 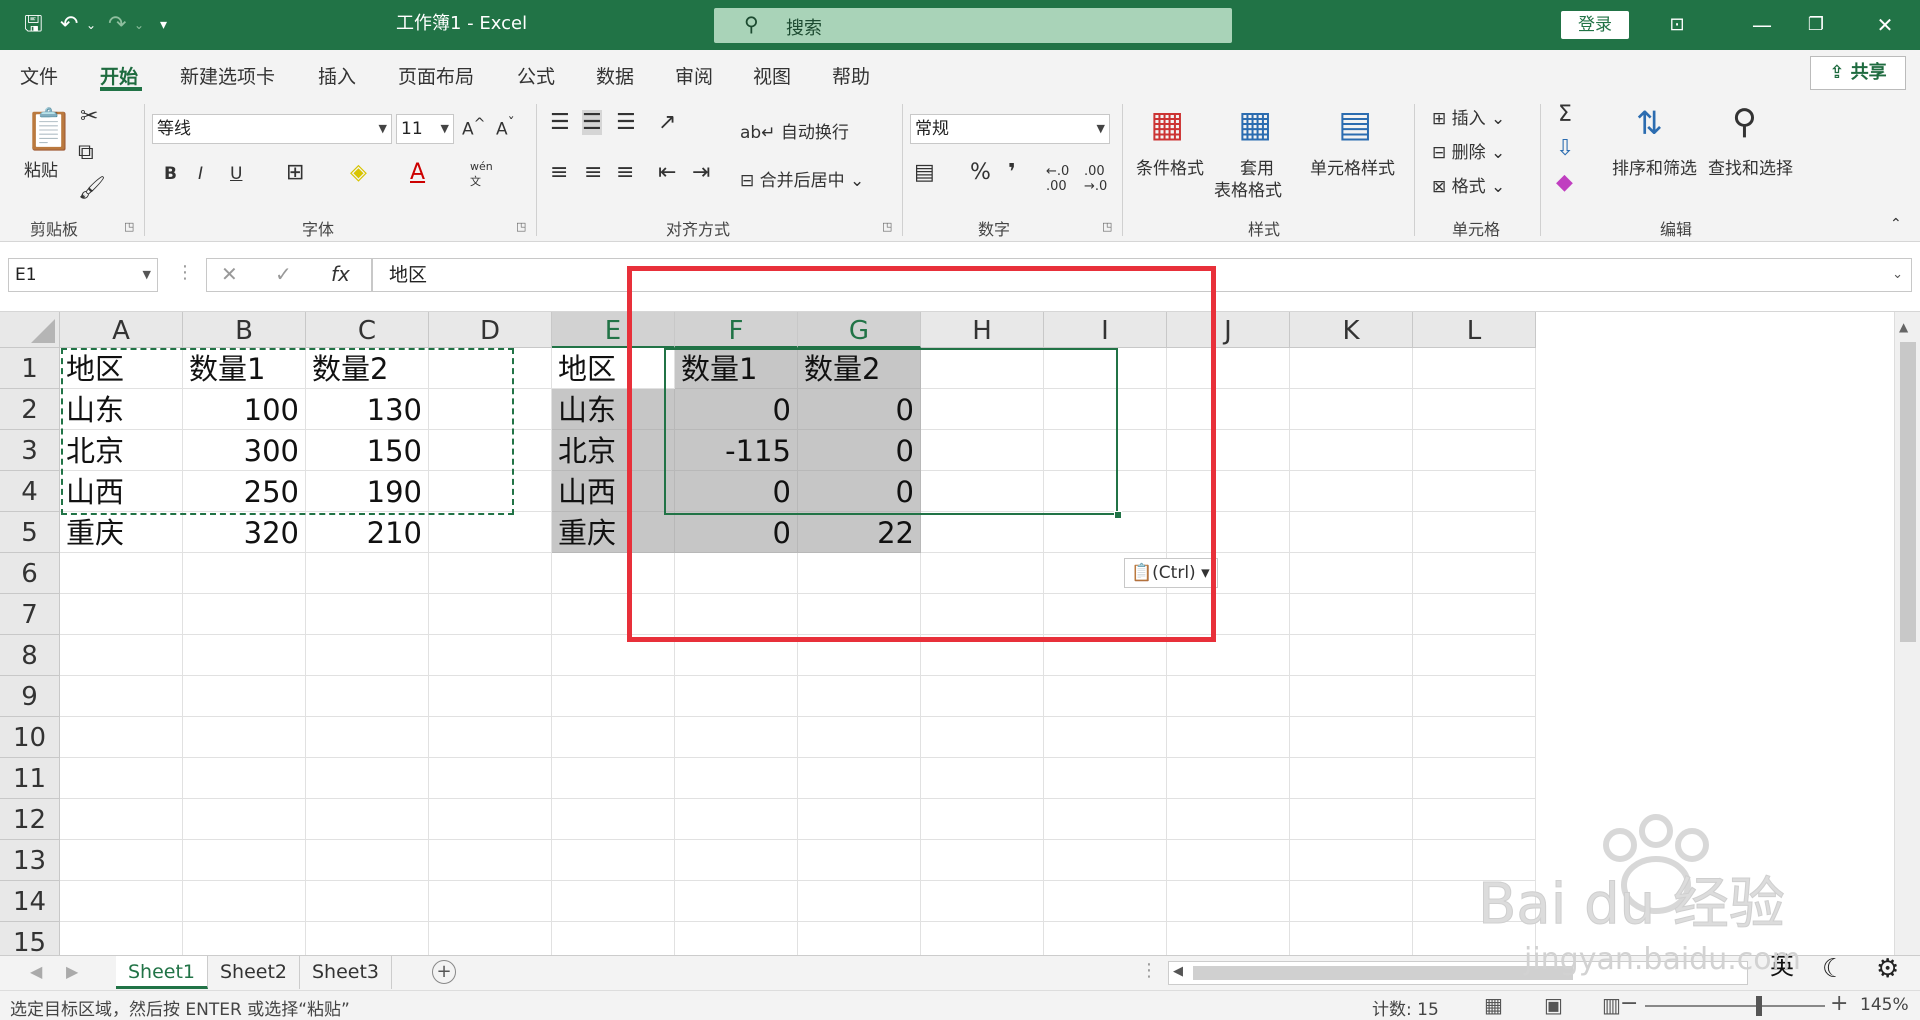 What do you see at coordinates (1105, 532) in the screenshot?
I see `cell-i5` at bounding box center [1105, 532].